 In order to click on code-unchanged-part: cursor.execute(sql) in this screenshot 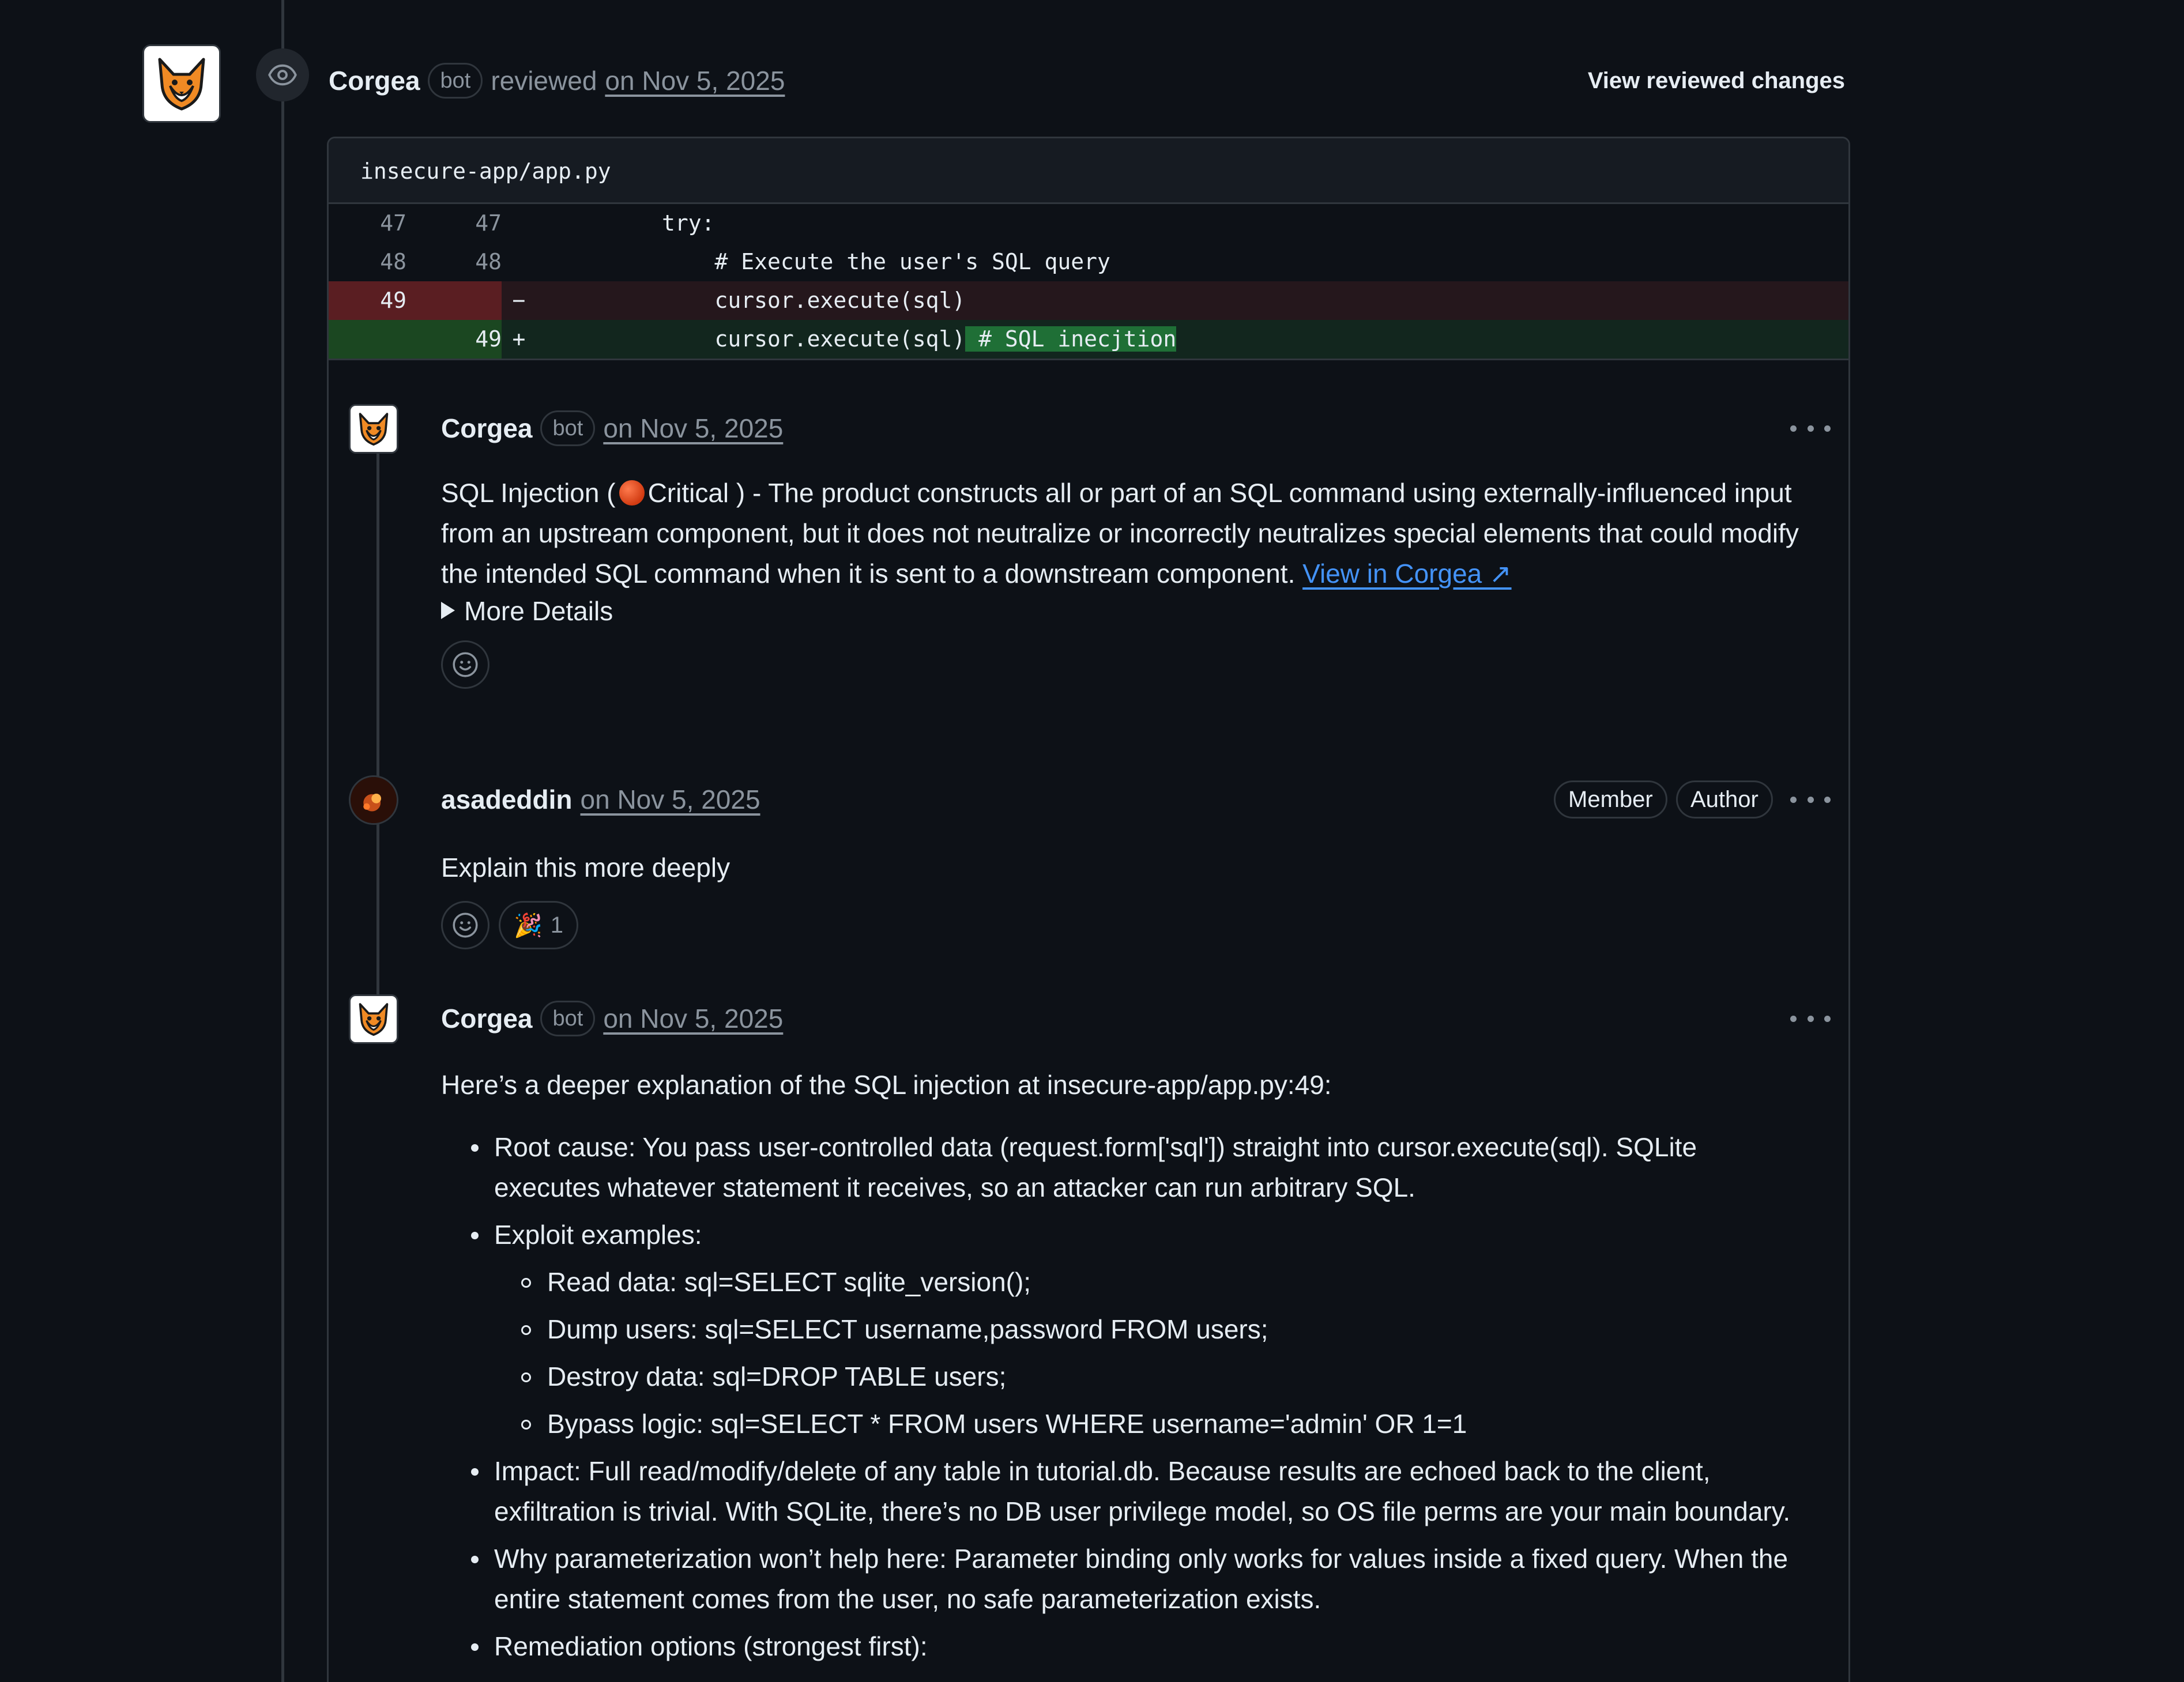, I will do `click(761, 339)`.